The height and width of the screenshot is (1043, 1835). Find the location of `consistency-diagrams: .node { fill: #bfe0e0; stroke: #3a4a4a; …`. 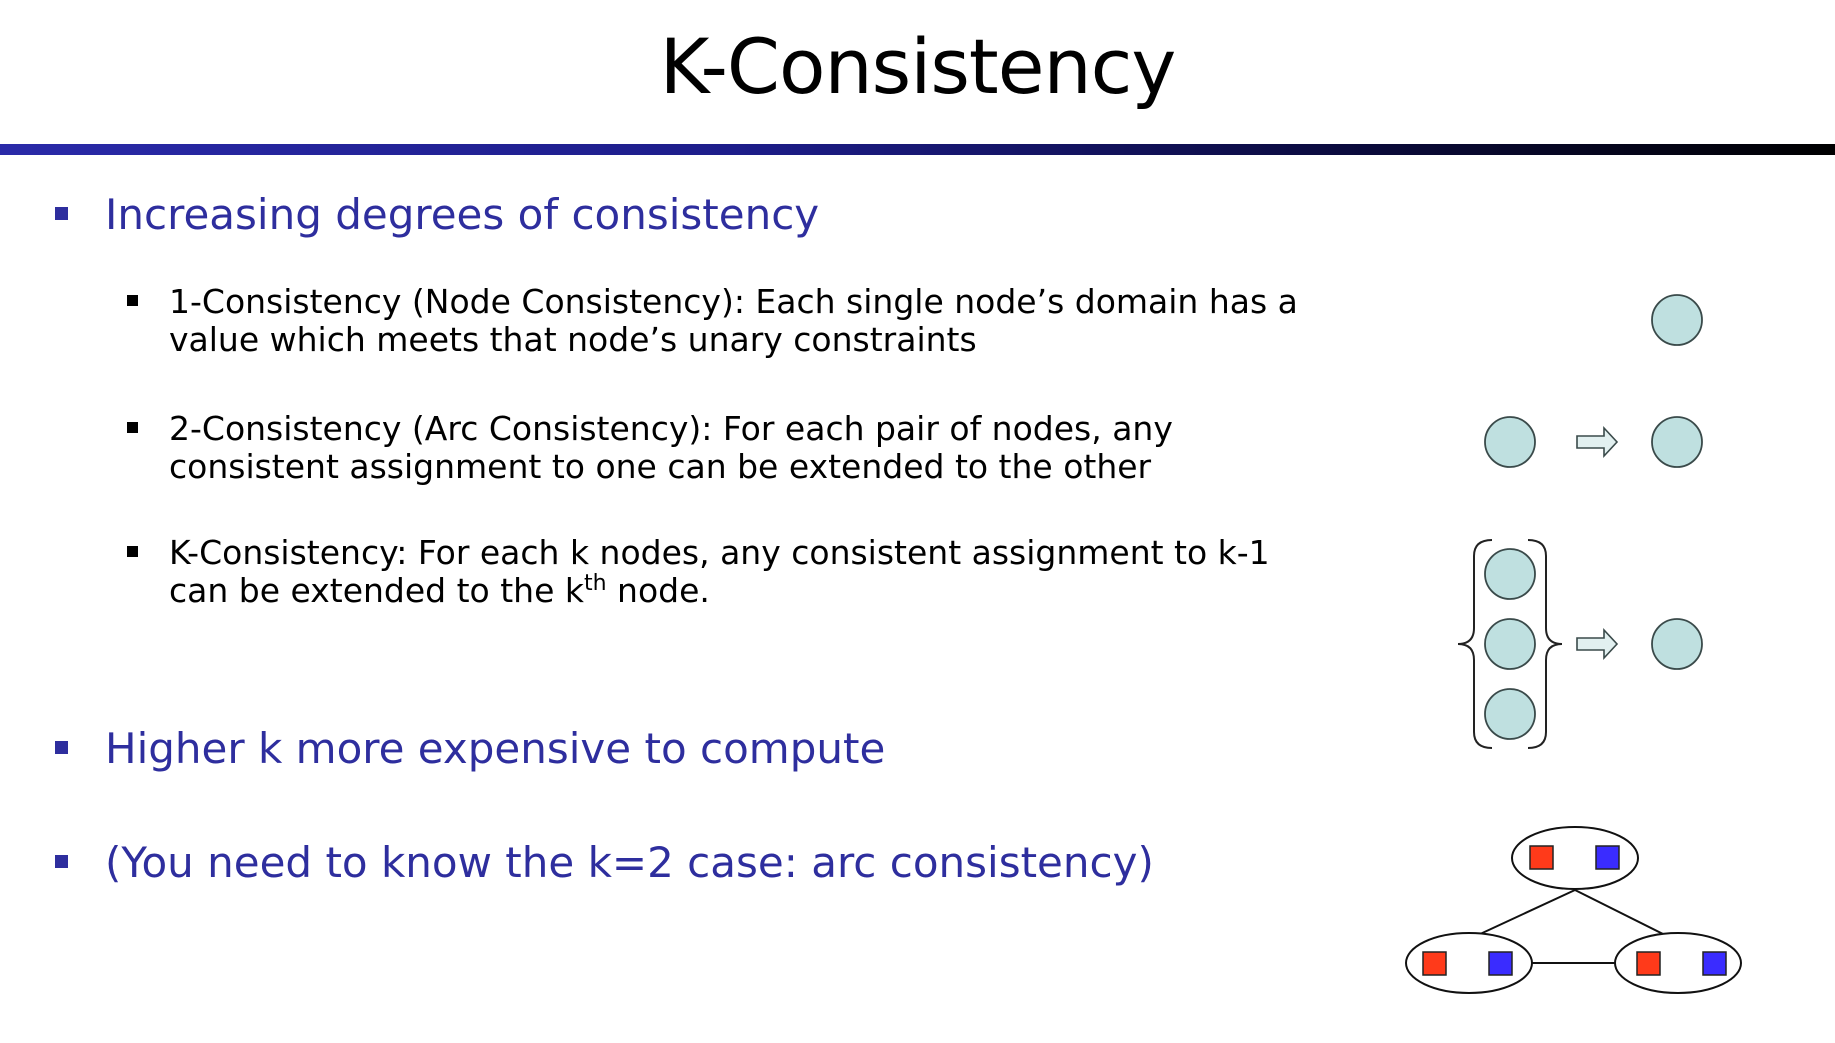

consistency-diagrams: .node { fill: #bfe0e0; stroke: #3a4a4a; … is located at coordinates (1573, 644).